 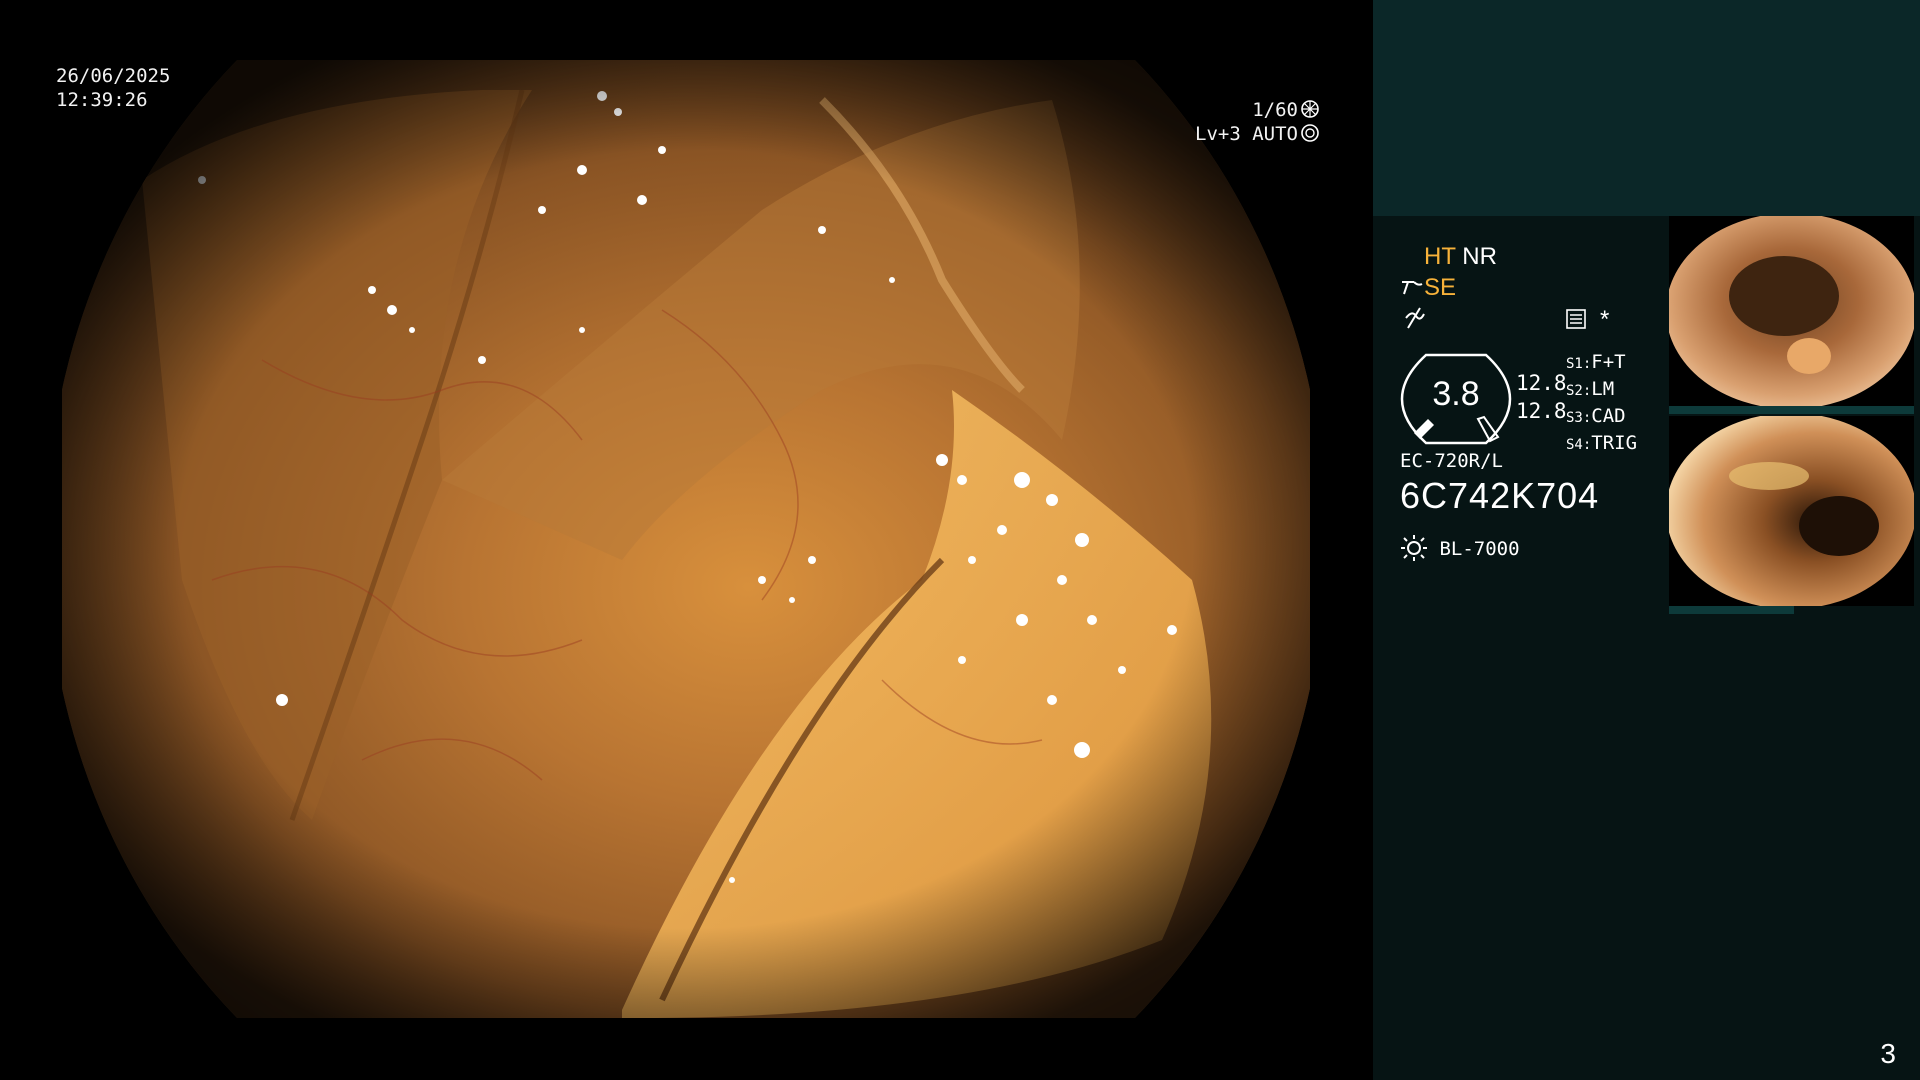 What do you see at coordinates (1456, 394) in the screenshot?
I see `gauge-value: 3.8` at bounding box center [1456, 394].